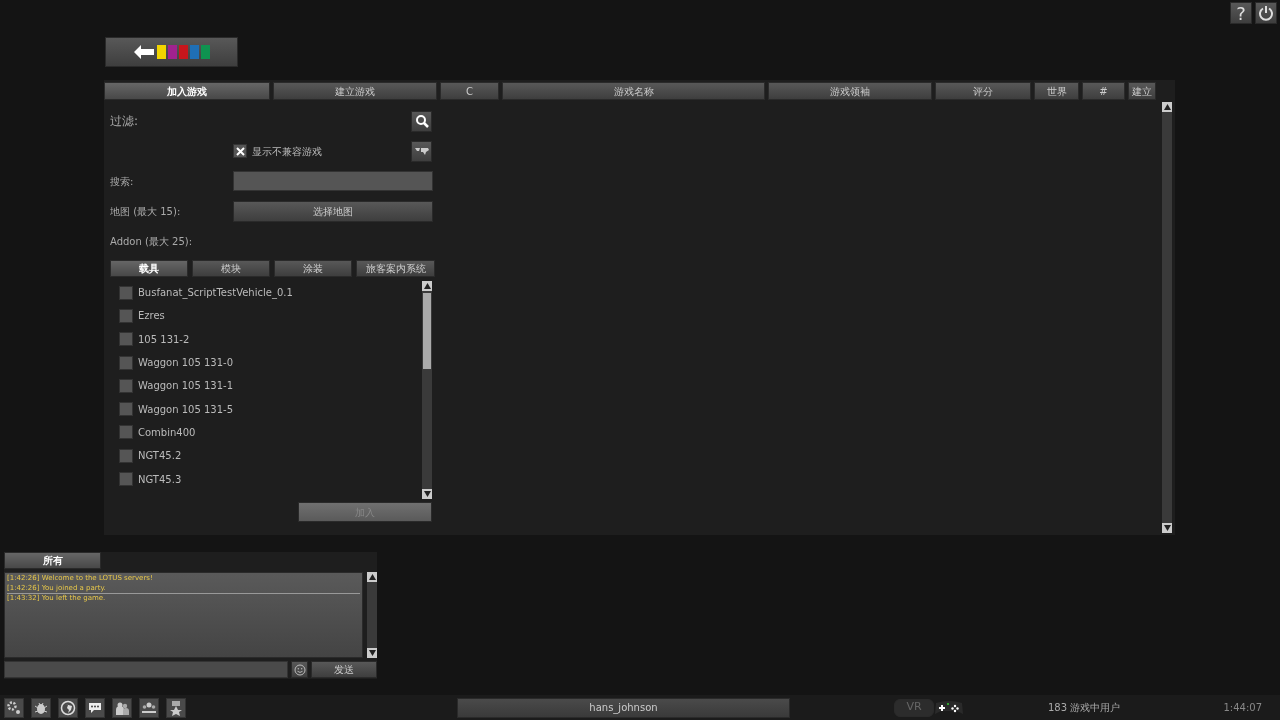 This screenshot has height=720, width=1280. What do you see at coordinates (125, 121) in the screenshot?
I see `filter-label: 过滤:` at bounding box center [125, 121].